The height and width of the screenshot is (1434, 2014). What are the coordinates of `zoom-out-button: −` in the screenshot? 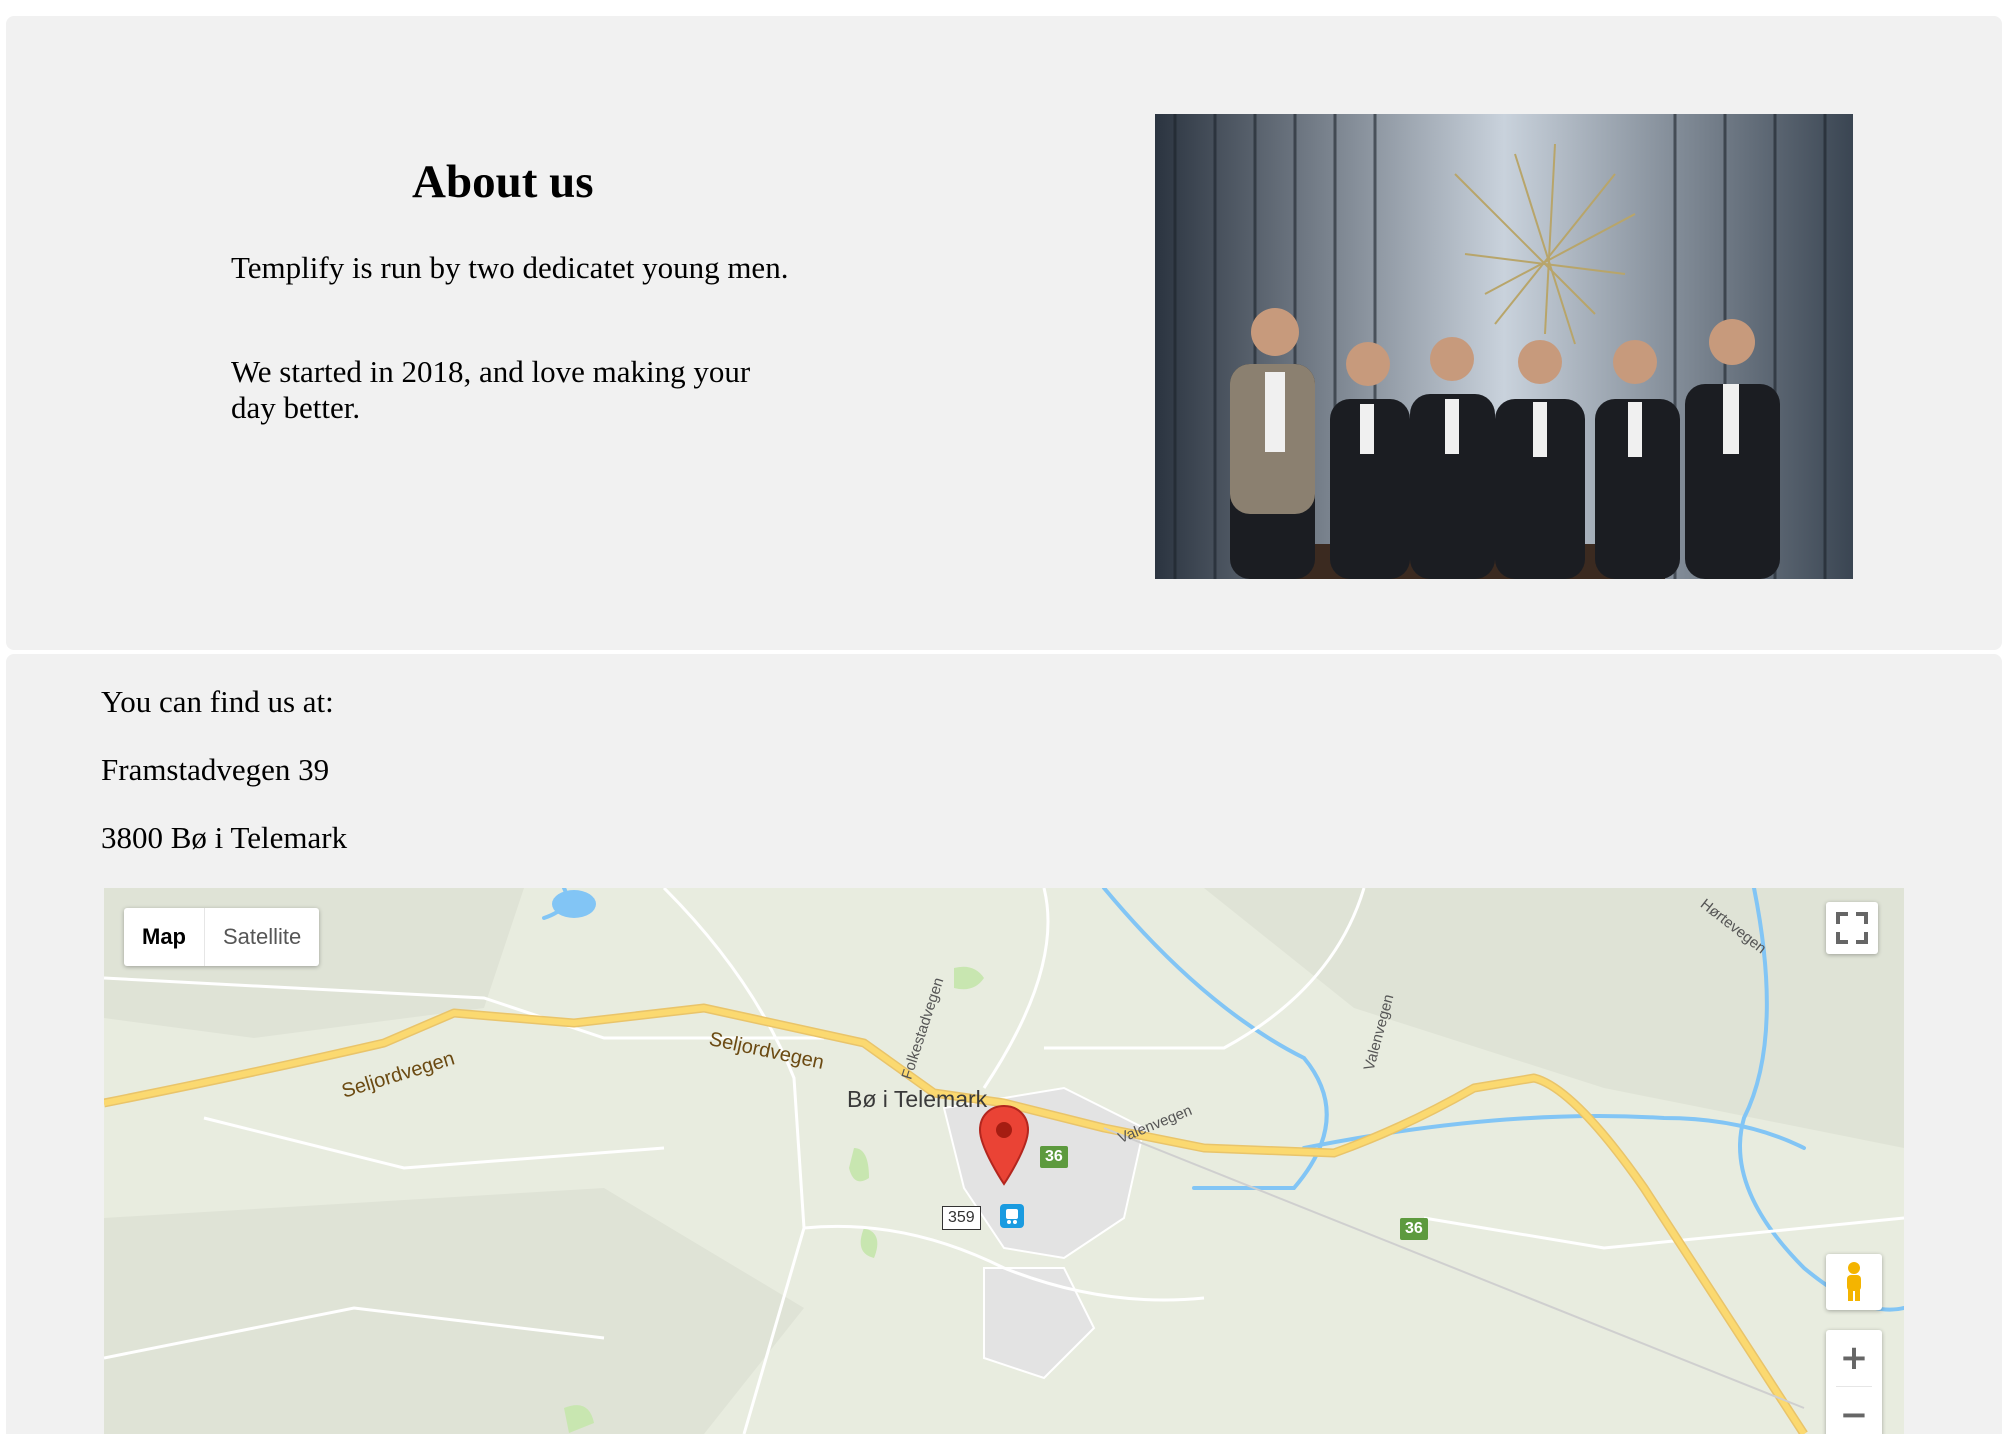 It's located at (1854, 1410).